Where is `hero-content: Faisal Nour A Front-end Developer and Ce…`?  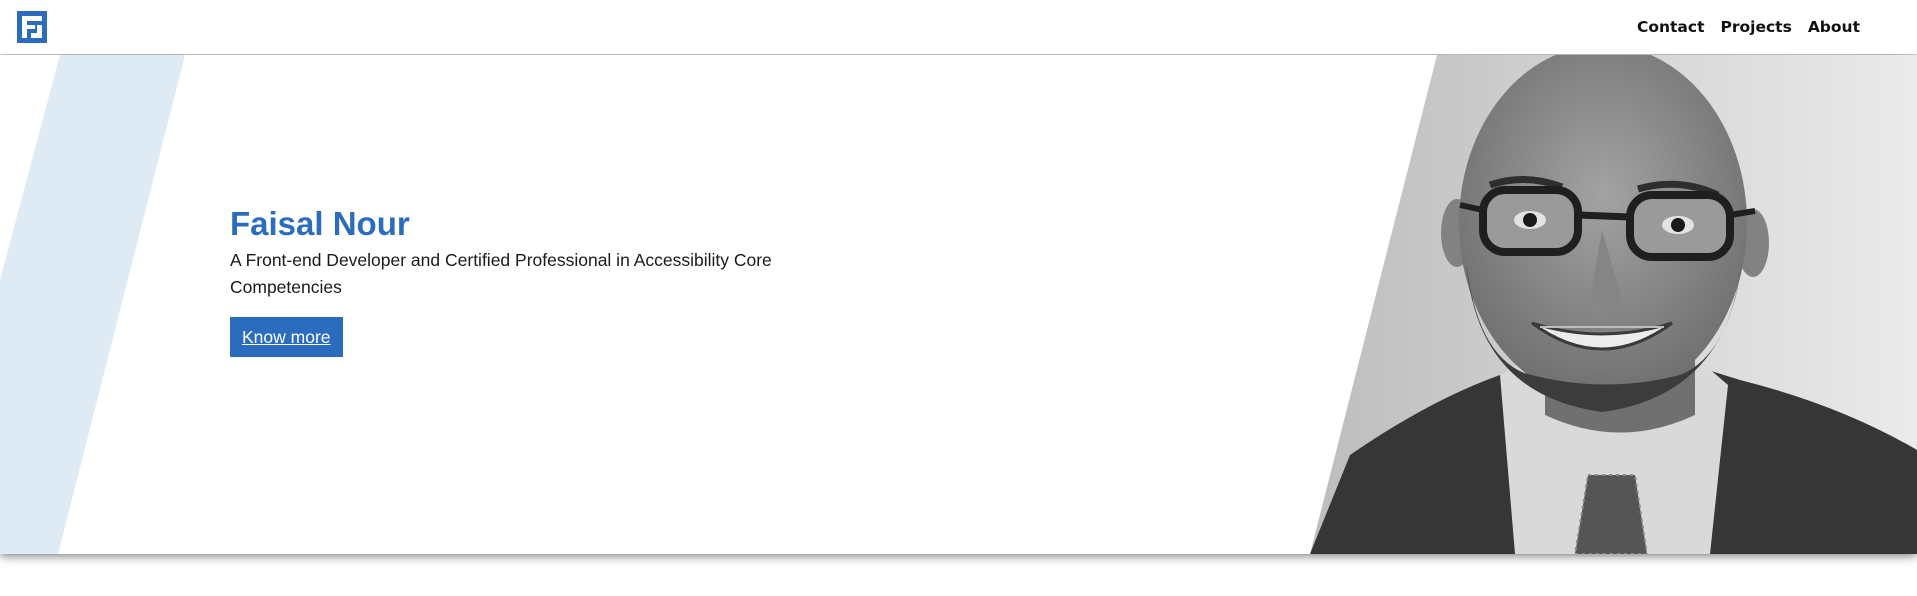 hero-content: Faisal Nour A Front-end Developer and Ce… is located at coordinates (540, 280).